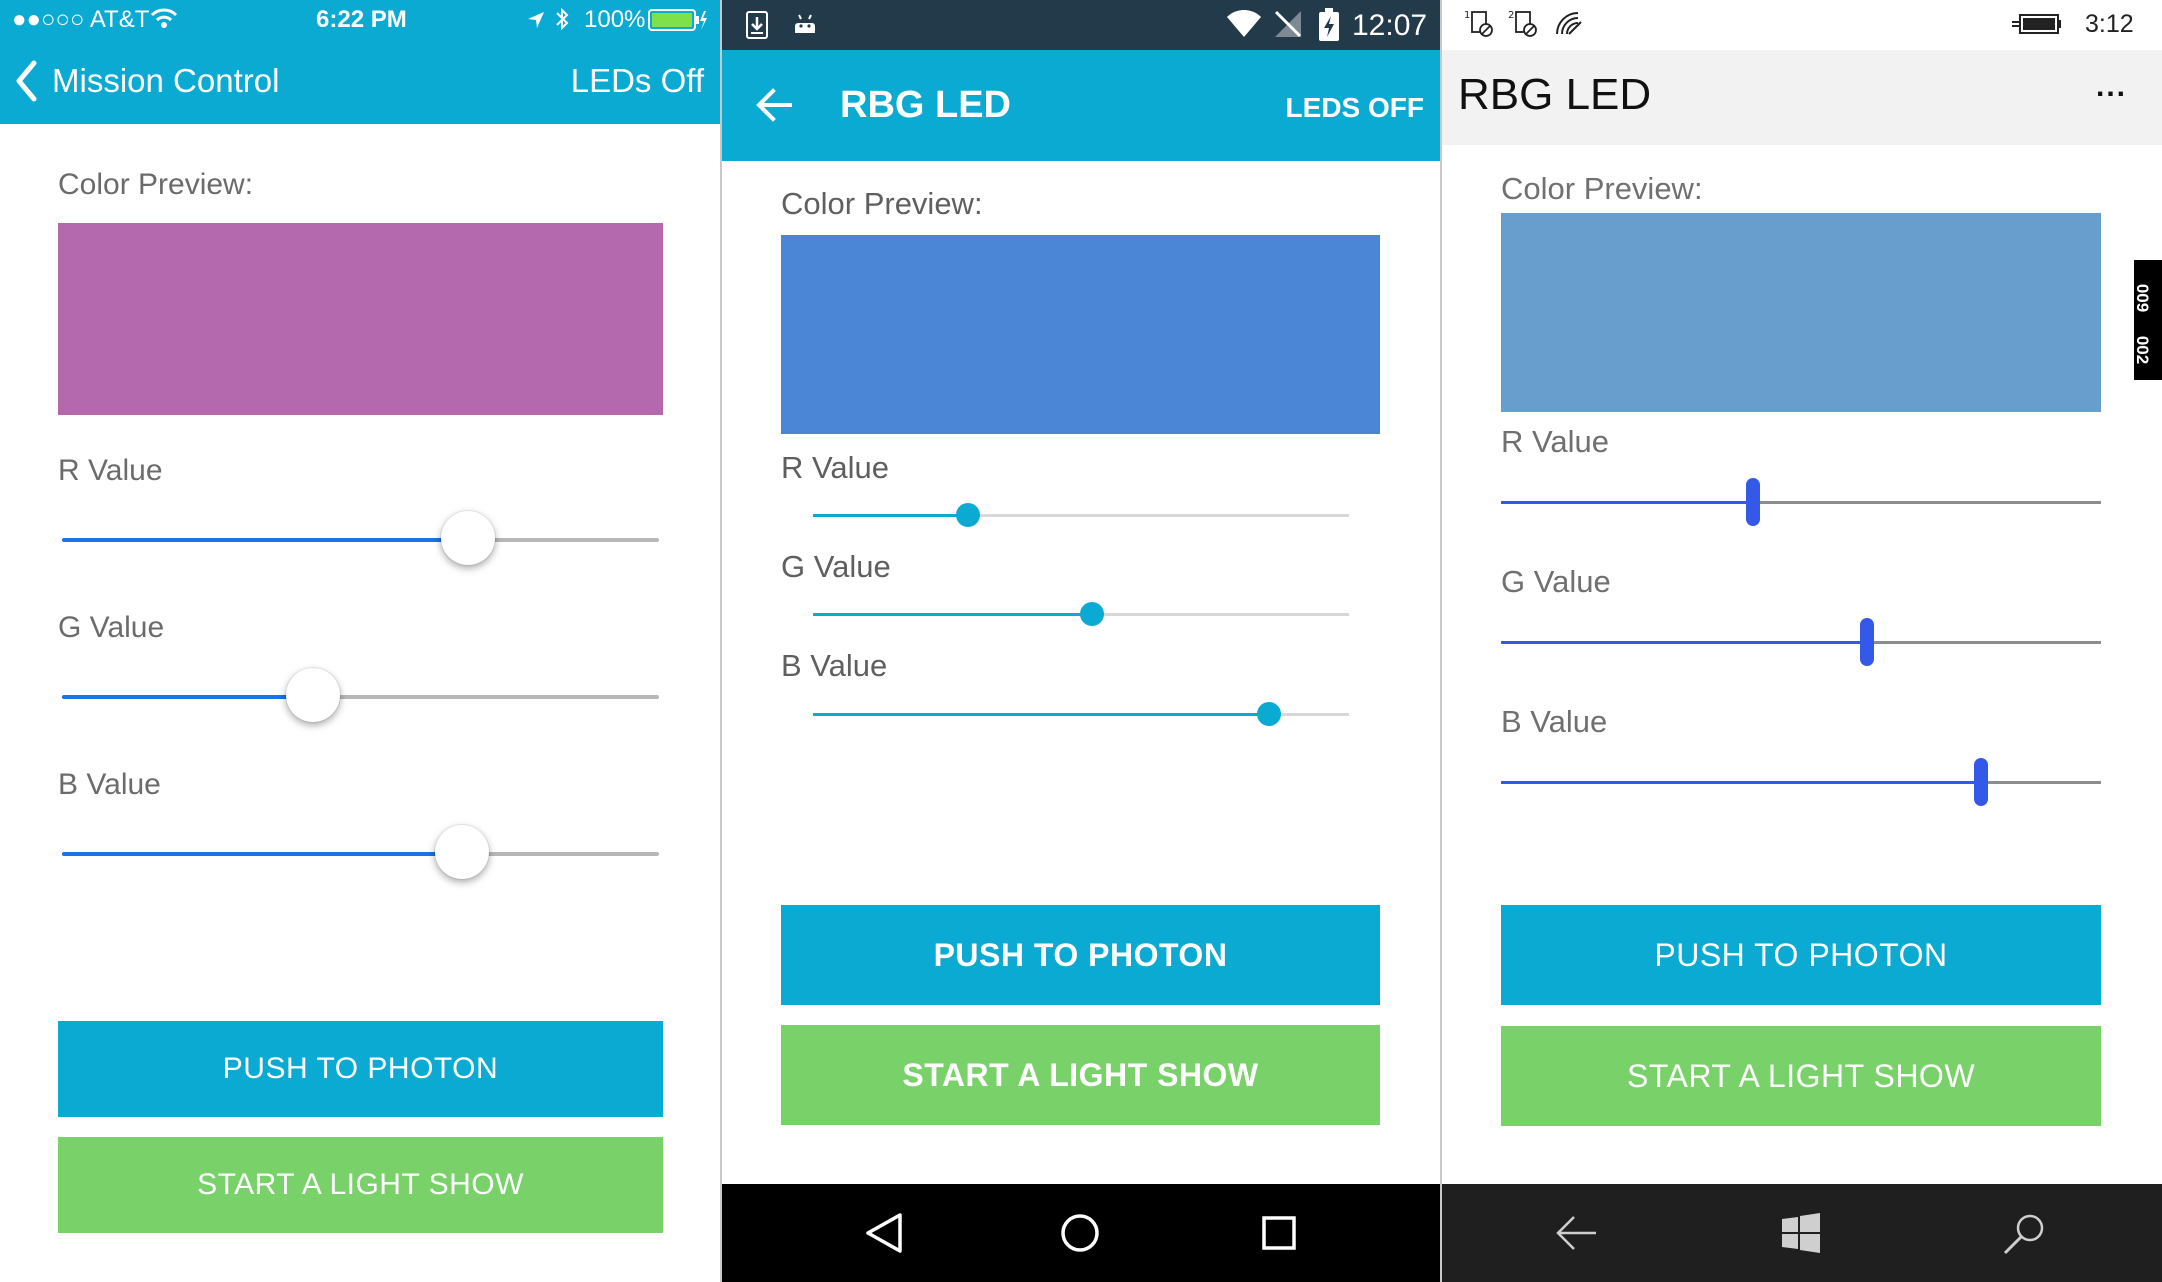 Image resolution: width=2162 pixels, height=1282 pixels. What do you see at coordinates (615, 19) in the screenshot?
I see `battery-percent: 100%` at bounding box center [615, 19].